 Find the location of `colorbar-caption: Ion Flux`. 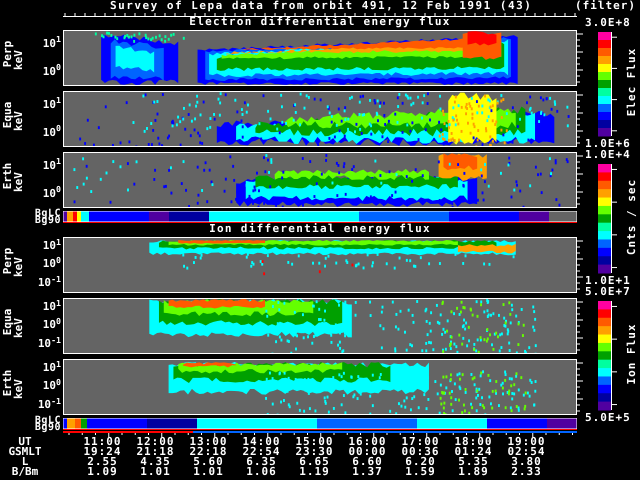

colorbar-caption: Ion Flux is located at coordinates (630, 353).